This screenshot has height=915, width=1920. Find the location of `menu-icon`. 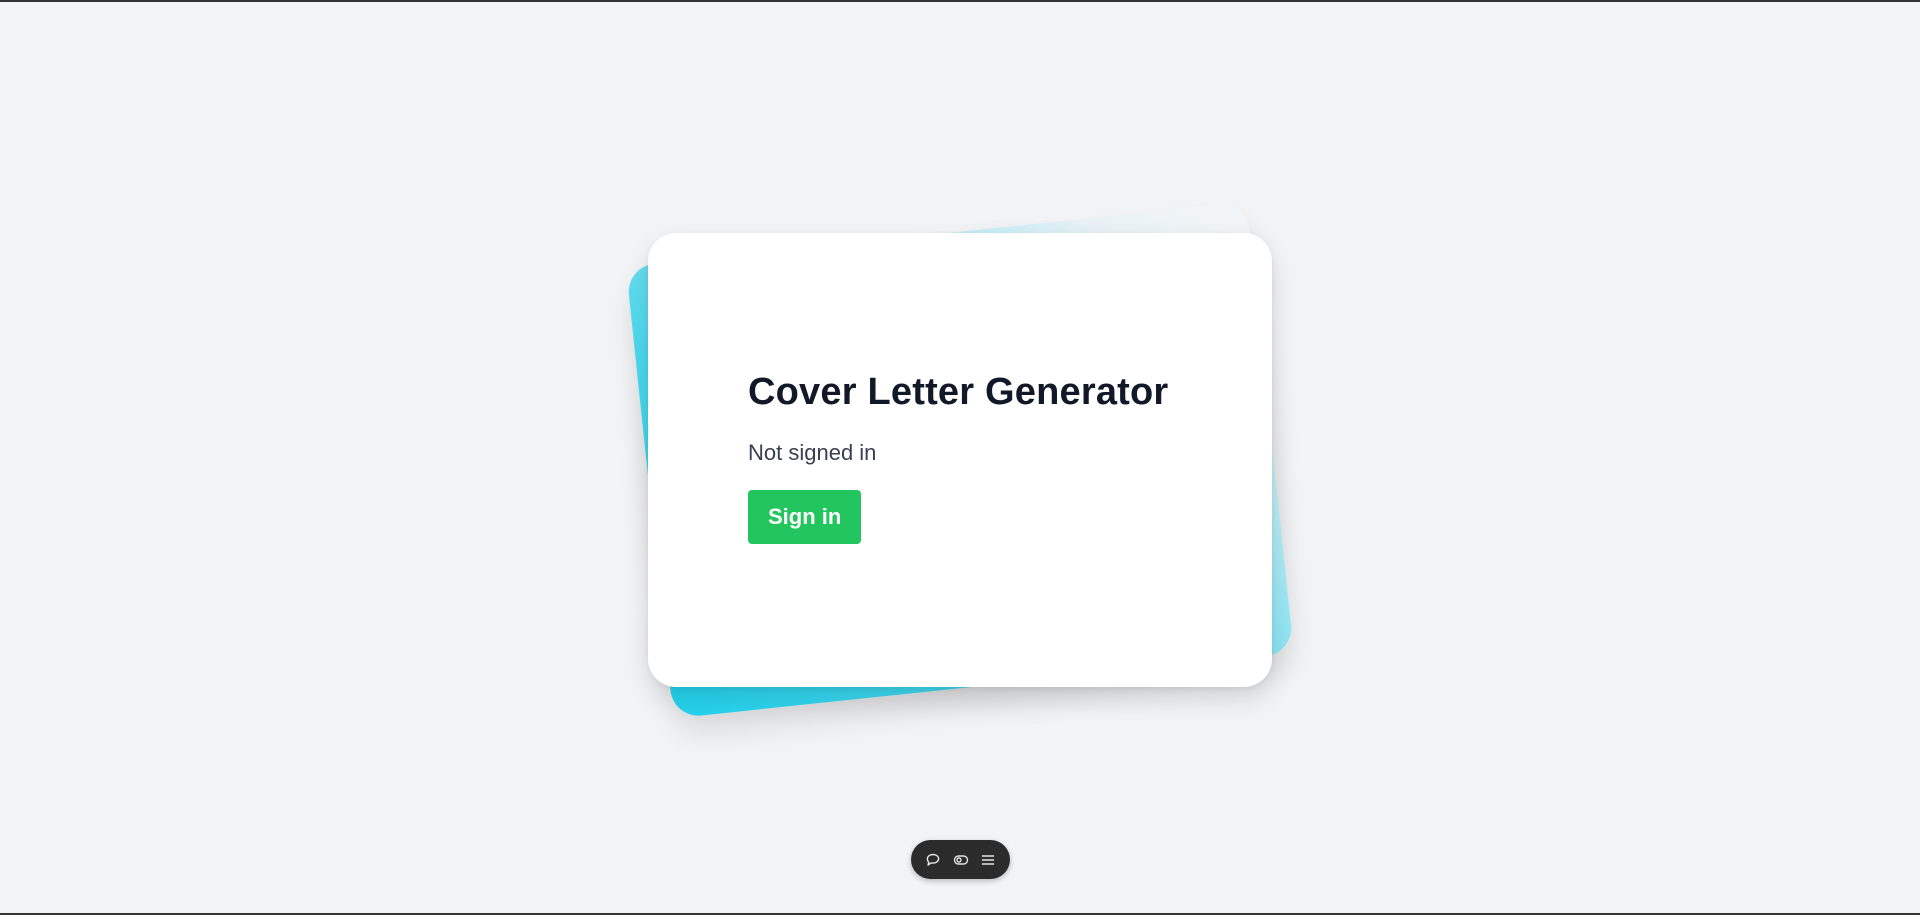

menu-icon is located at coordinates (988, 859).